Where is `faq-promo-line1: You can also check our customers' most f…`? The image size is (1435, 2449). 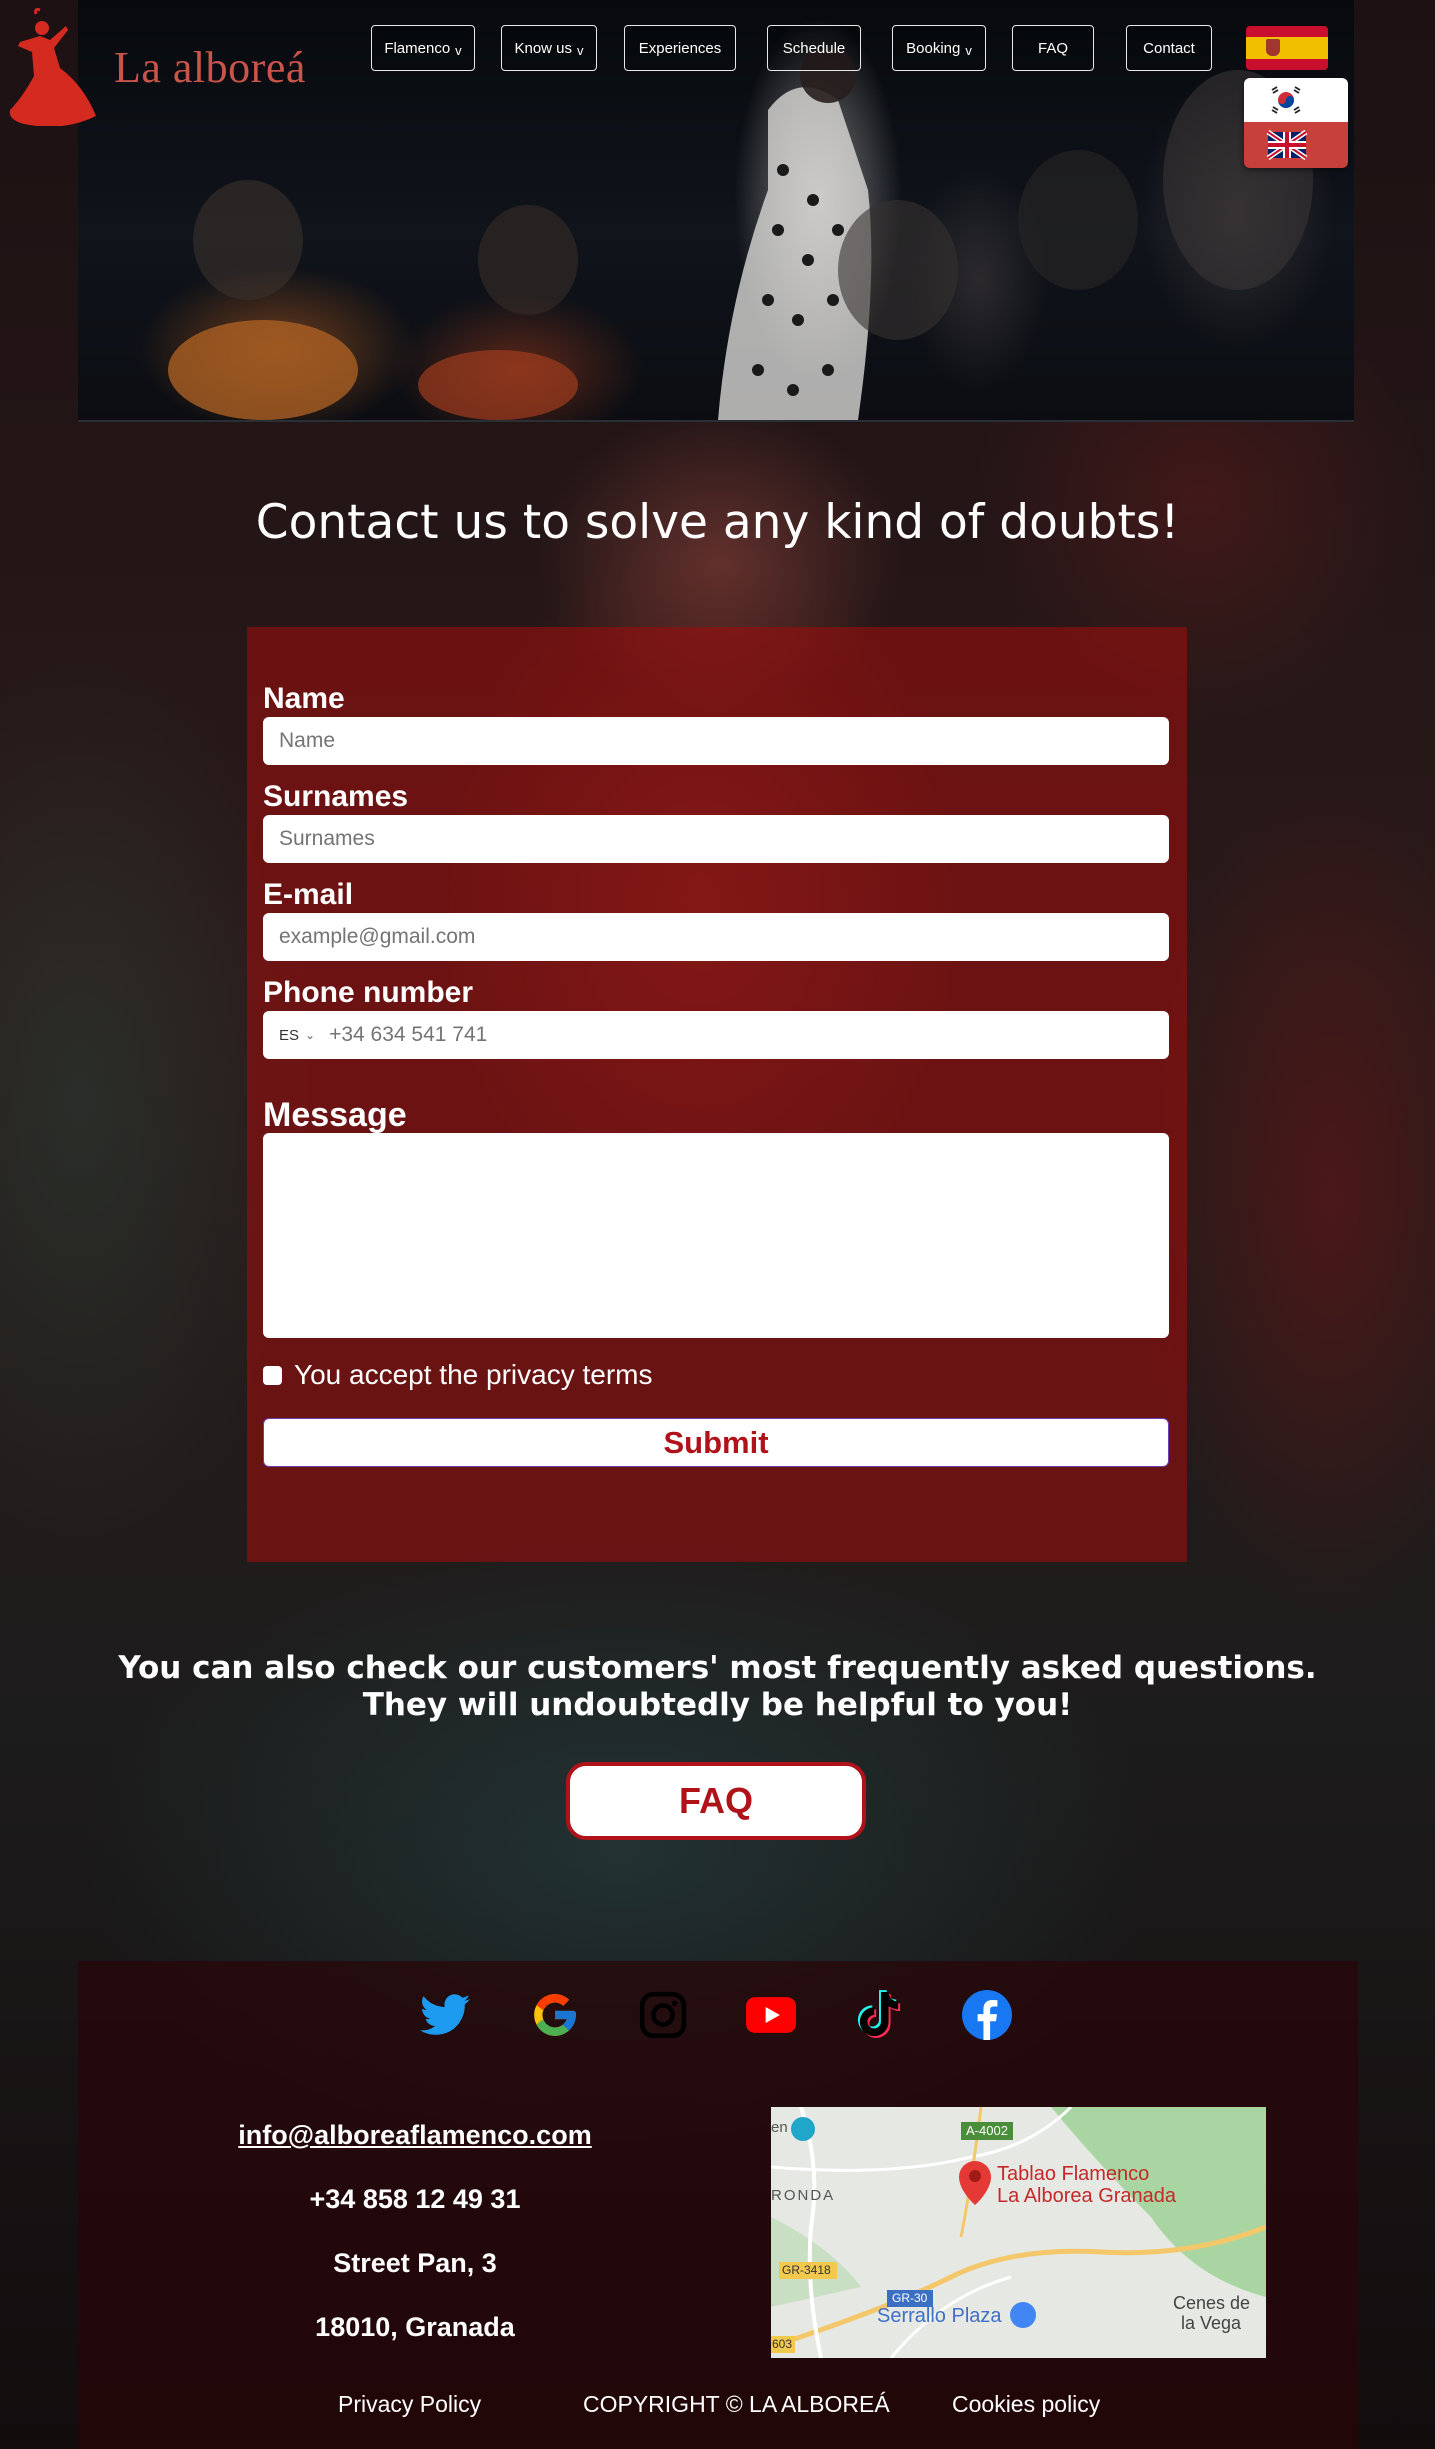
faq-promo-line1: You can also check our customers' most f… is located at coordinates (717, 1668).